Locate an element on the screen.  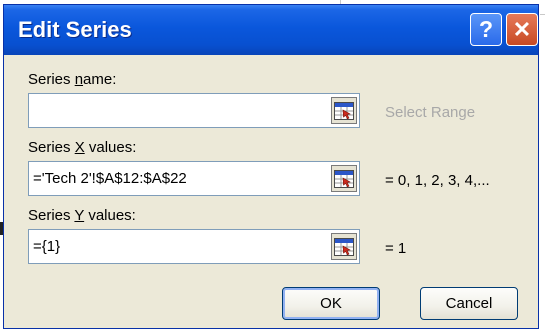
background-grid-line is located at coordinates (542, 14).